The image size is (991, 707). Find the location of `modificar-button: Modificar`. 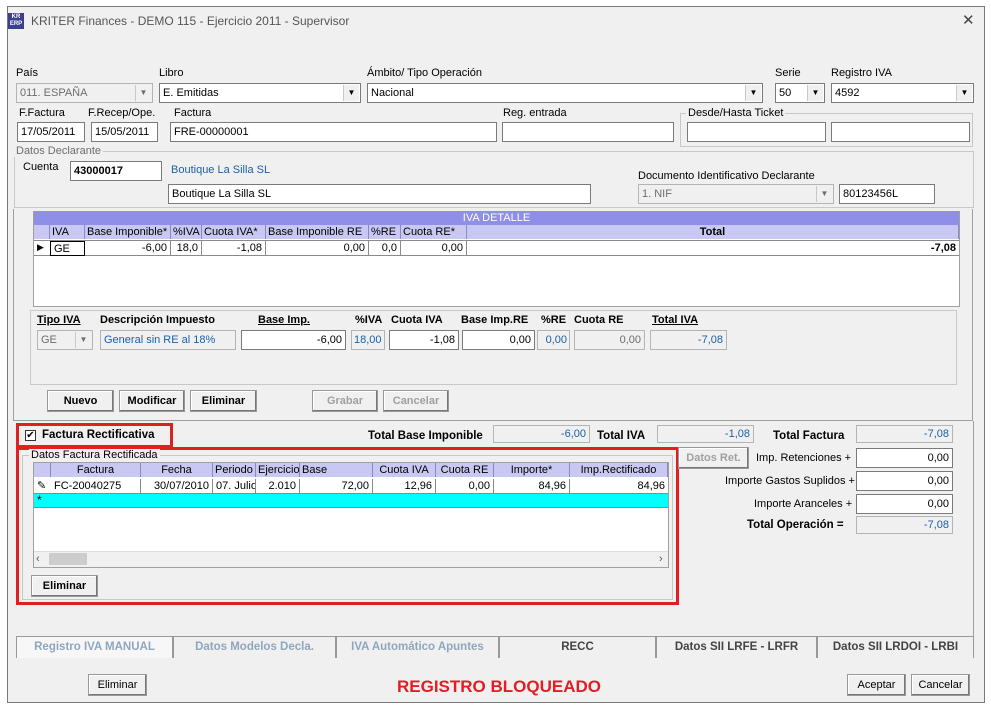

modificar-button: Modificar is located at coordinates (152, 401).